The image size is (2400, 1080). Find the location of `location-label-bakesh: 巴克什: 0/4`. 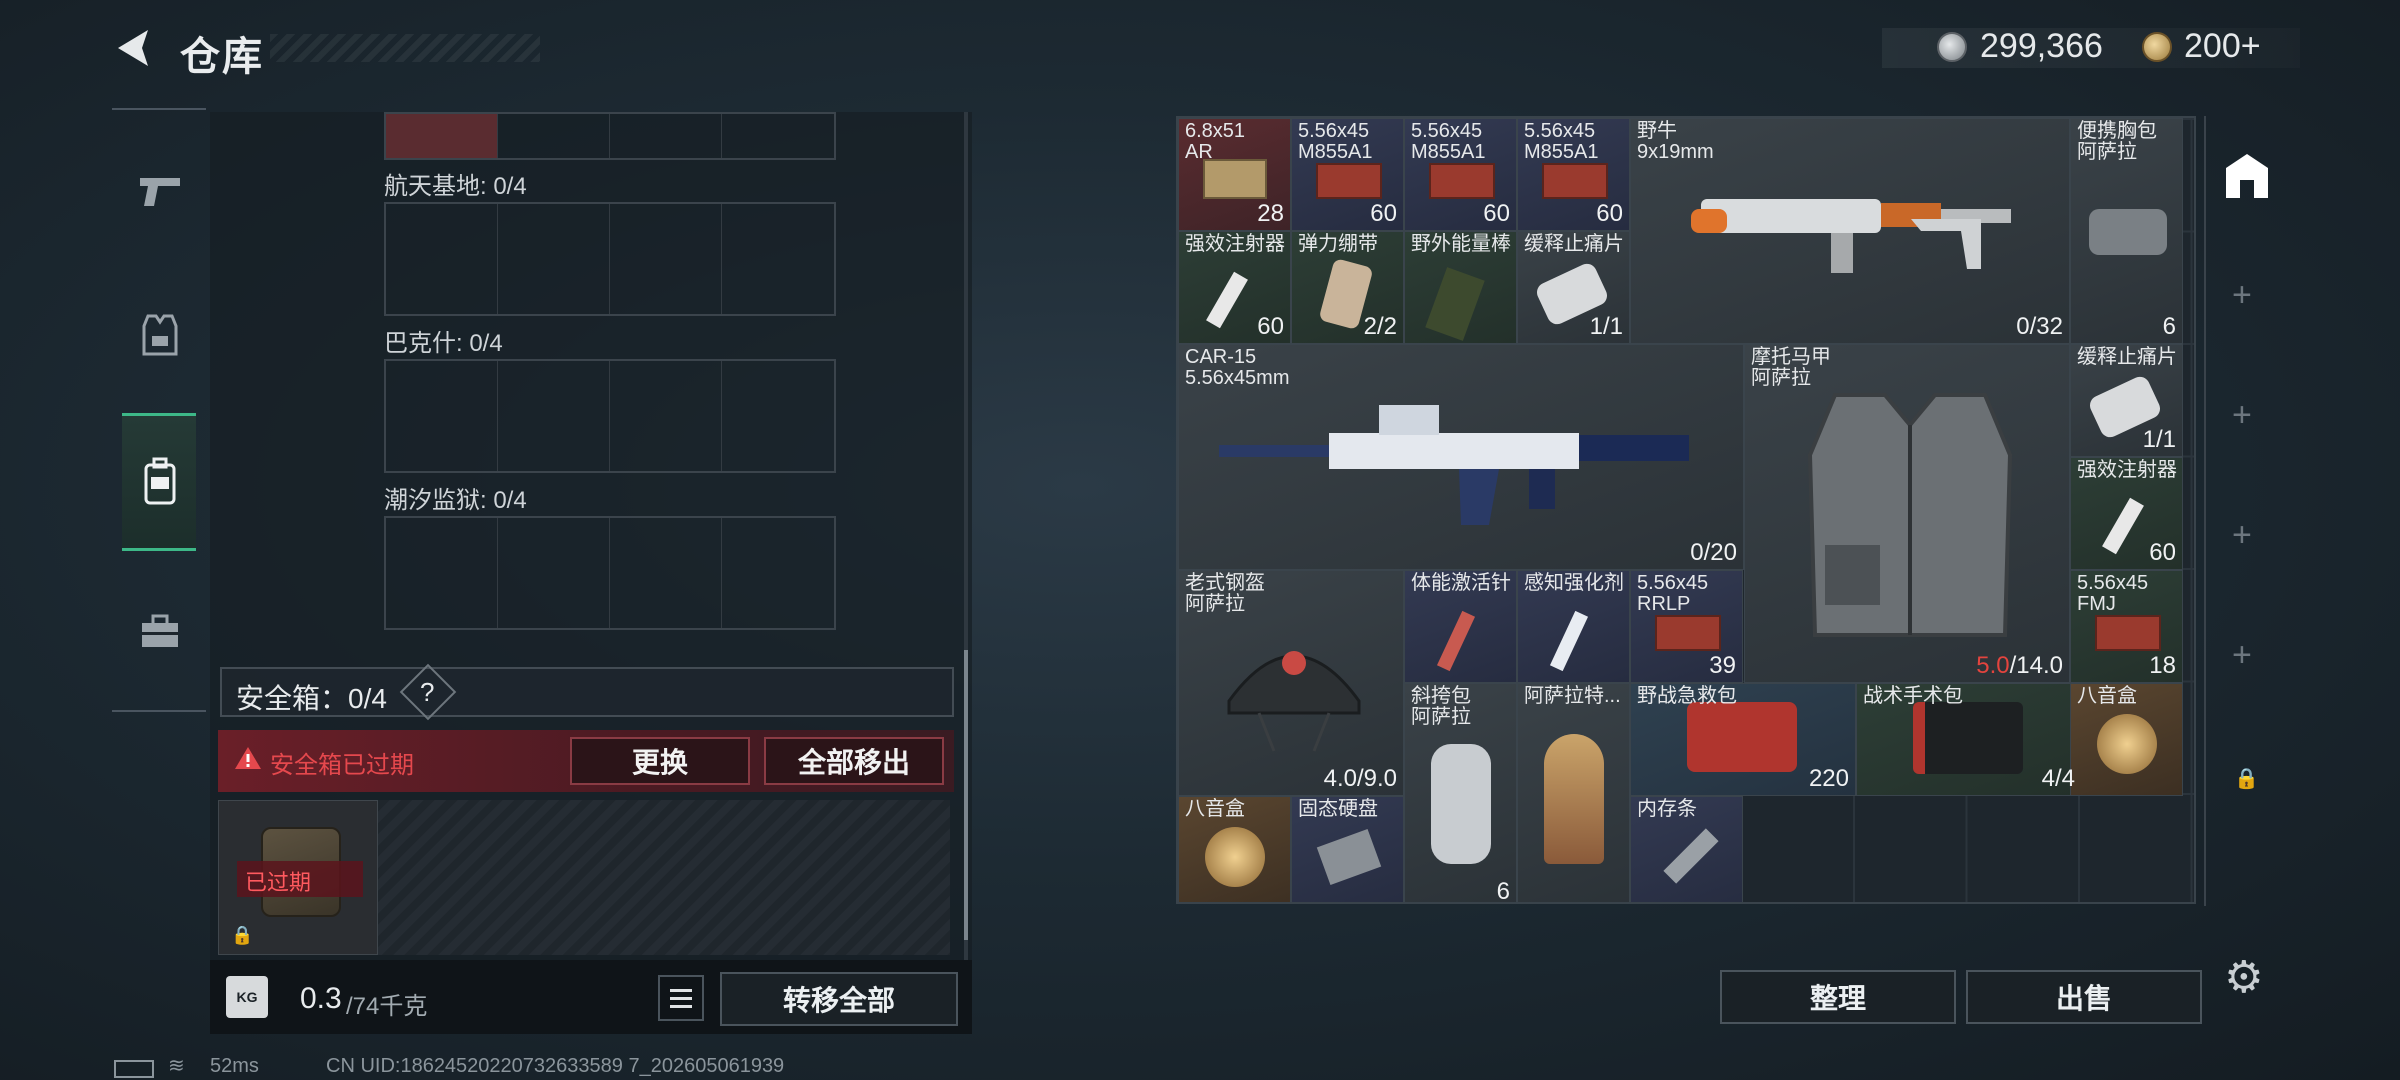

location-label-bakesh: 巴克什: 0/4 is located at coordinates (443, 343).